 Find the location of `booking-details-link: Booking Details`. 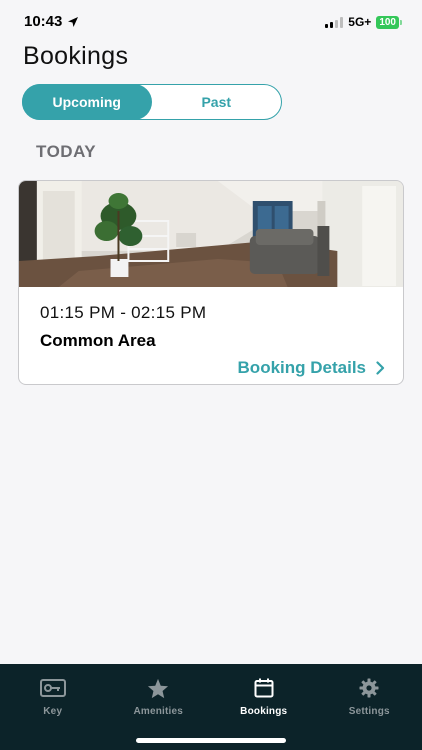

booking-details-link: Booking Details is located at coordinates (311, 368).